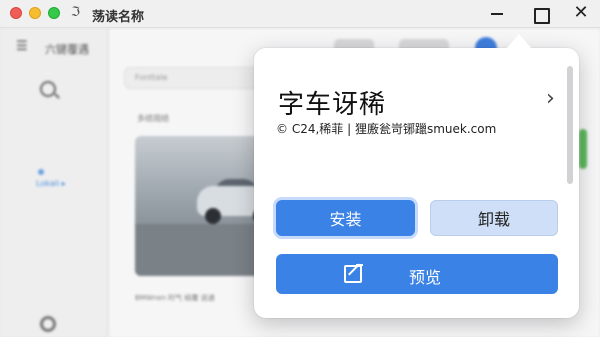  What do you see at coordinates (300, 14) in the screenshot?
I see `title-bar: ℑ 荡读名称 ✕` at bounding box center [300, 14].